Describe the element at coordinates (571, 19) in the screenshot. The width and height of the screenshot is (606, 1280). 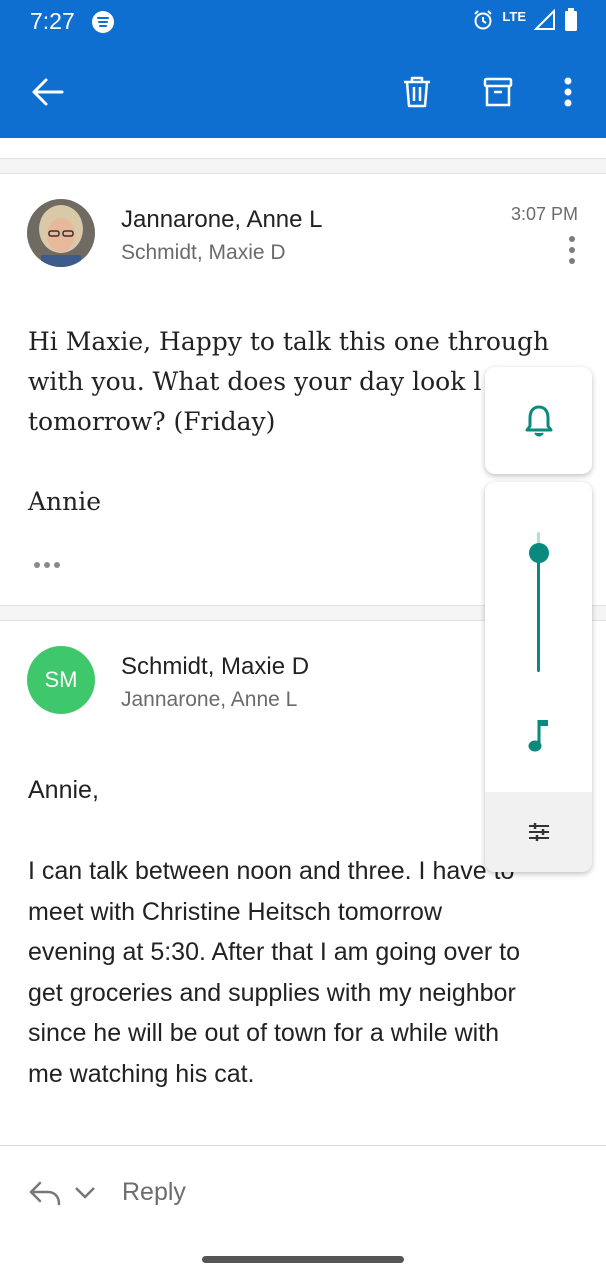
I see `battery-icon` at that location.